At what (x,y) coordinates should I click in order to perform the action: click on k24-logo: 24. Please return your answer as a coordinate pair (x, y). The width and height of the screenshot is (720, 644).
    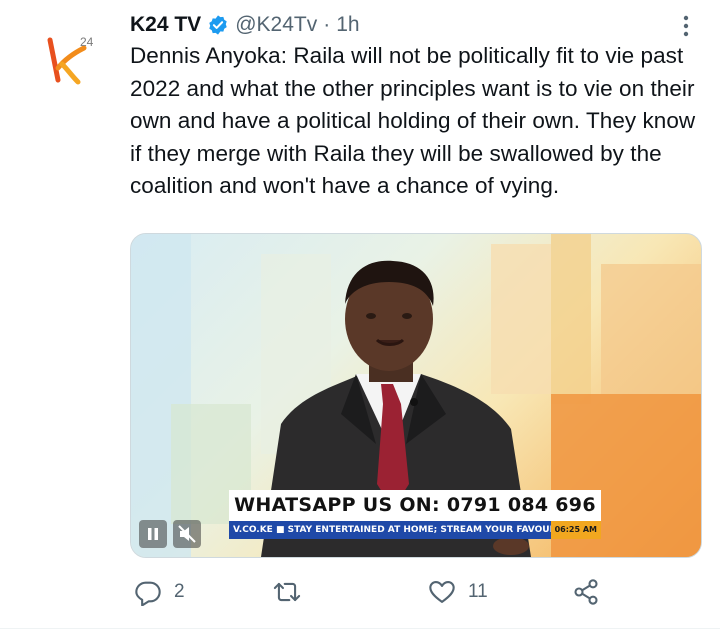
    Looking at the image, I should click on (70, 60).